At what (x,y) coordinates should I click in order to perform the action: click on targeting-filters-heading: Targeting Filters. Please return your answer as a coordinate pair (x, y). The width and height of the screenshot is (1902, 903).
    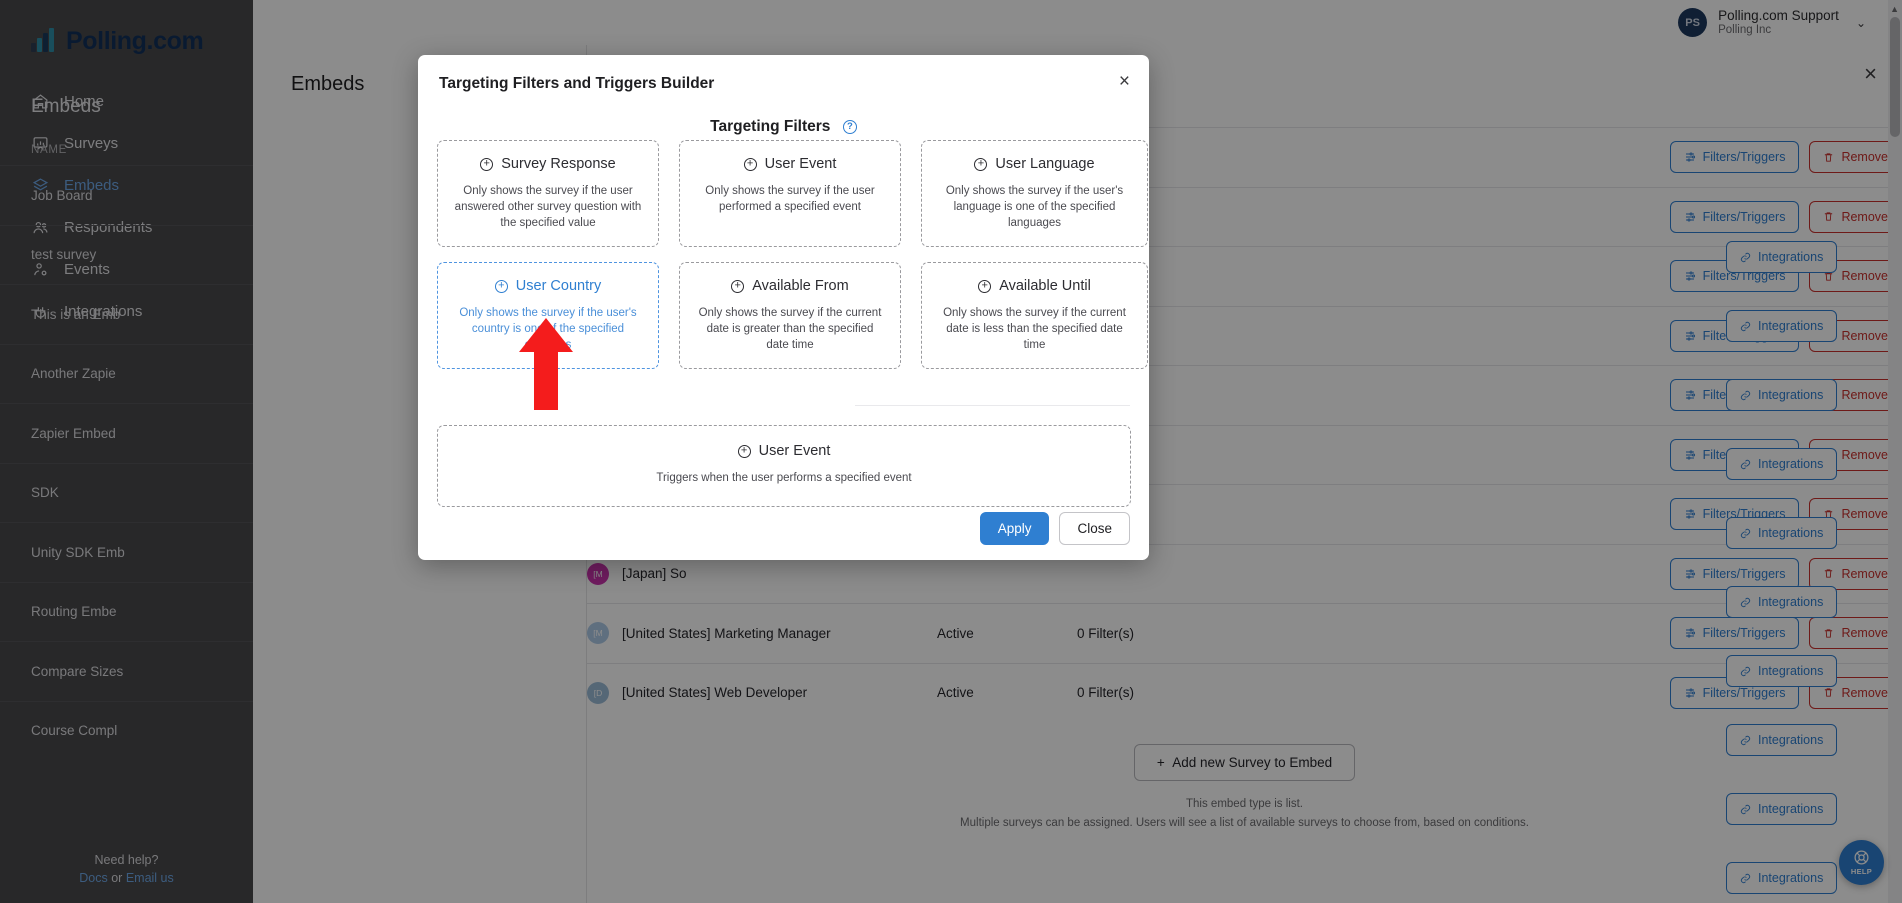
    Looking at the image, I should click on (770, 126).